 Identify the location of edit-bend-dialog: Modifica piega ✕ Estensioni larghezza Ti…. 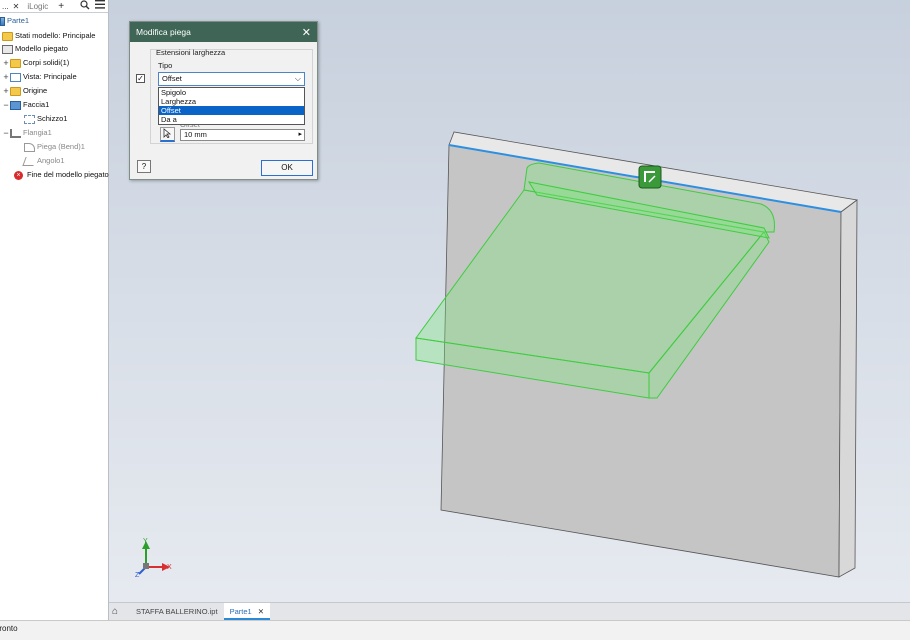
(223, 100).